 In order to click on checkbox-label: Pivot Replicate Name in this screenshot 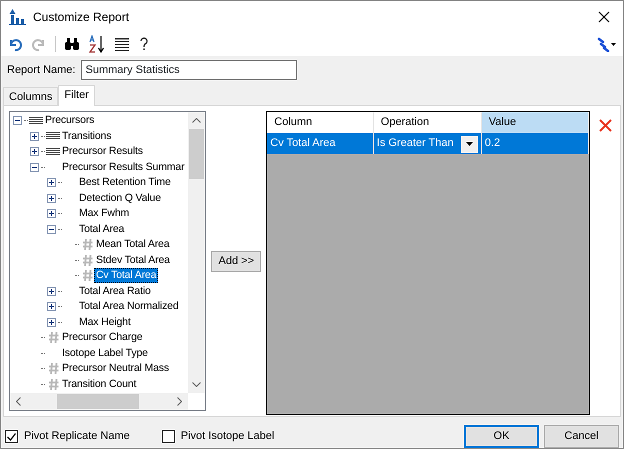, I will do `click(77, 436)`.